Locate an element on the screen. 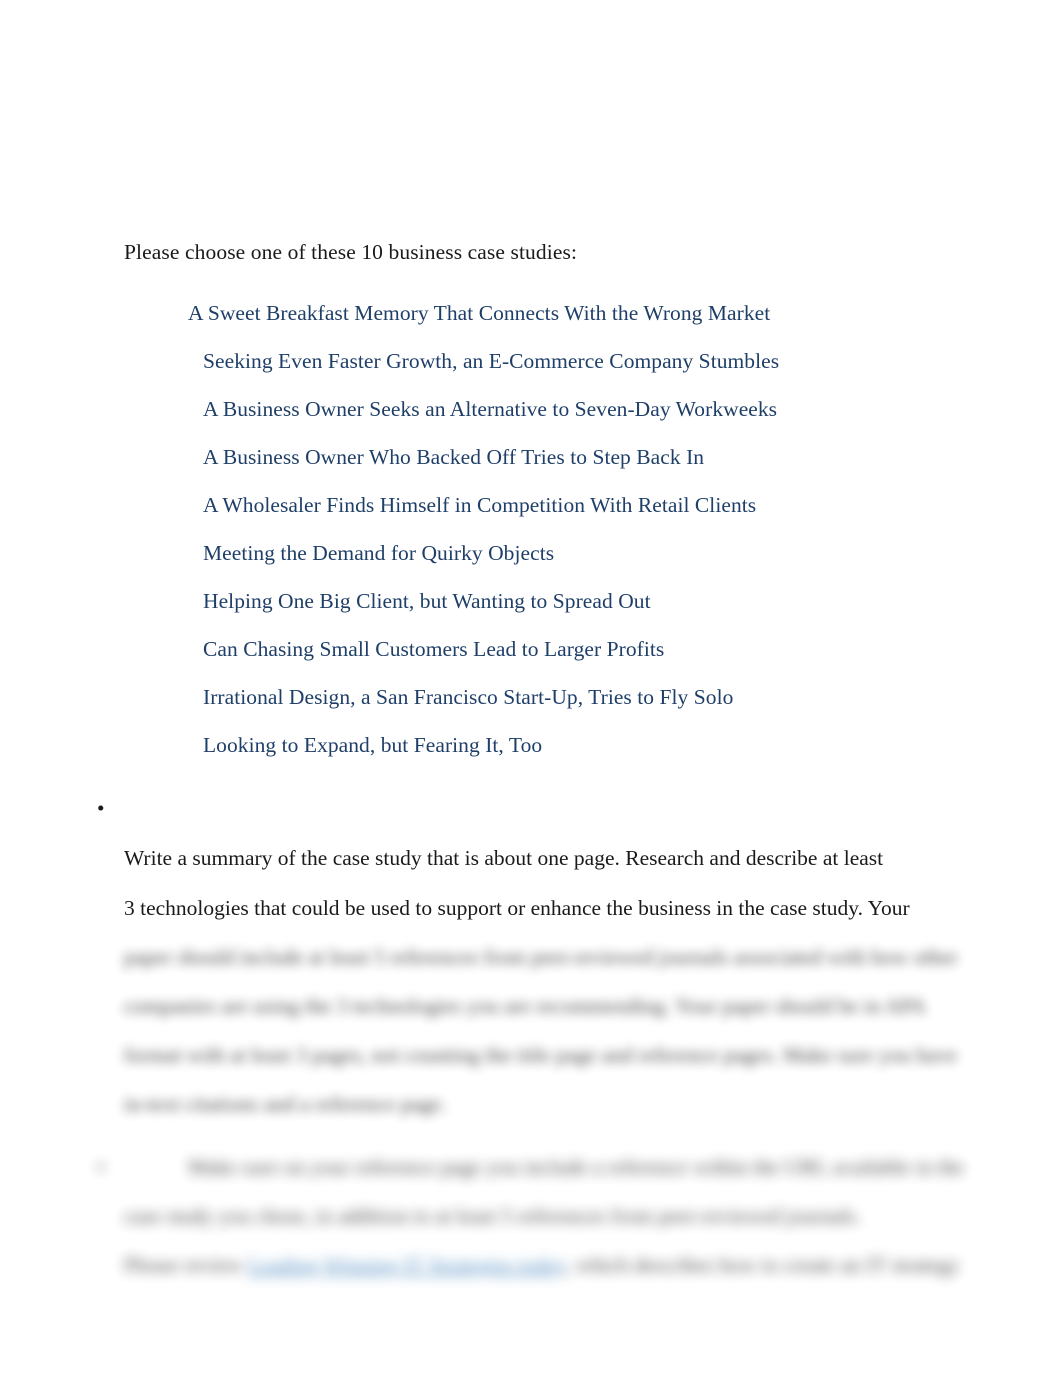 This screenshot has width=1062, height=1377. list-item: Meeting the Demand for Quirky Objects is located at coordinates (534, 553).